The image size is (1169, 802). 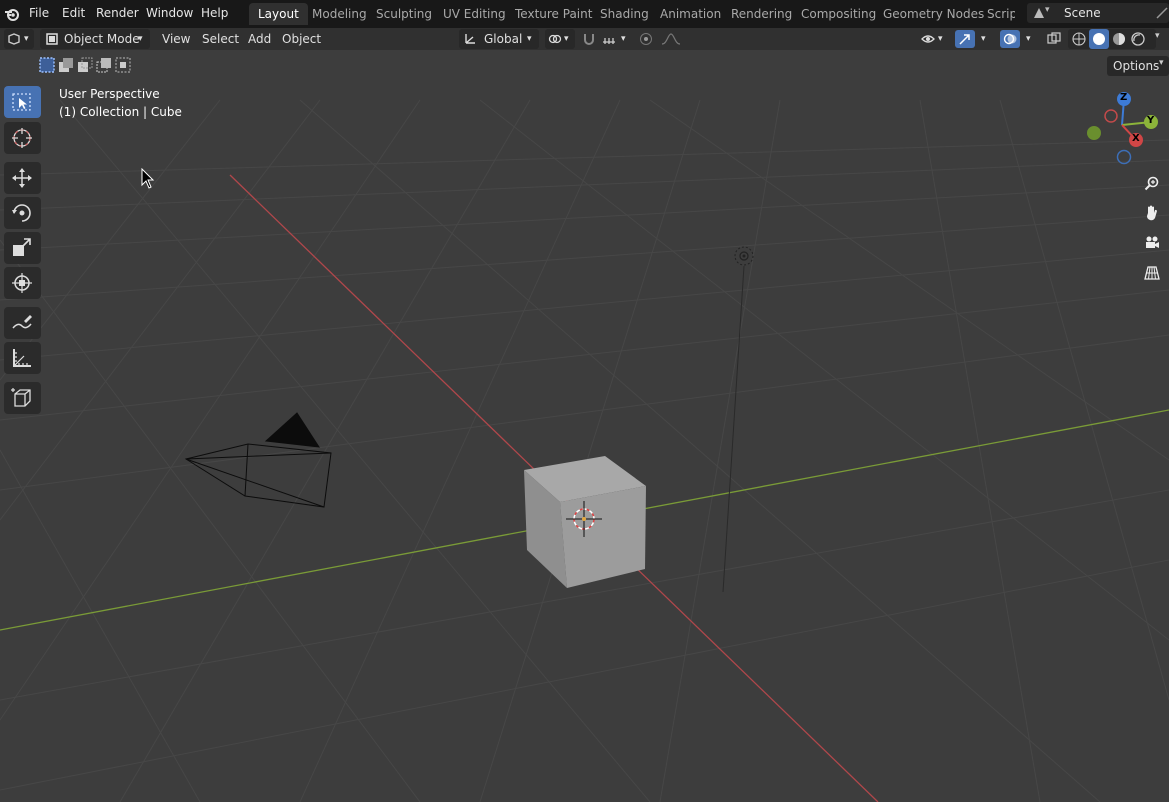 What do you see at coordinates (933, 14) in the screenshot?
I see `tab-geometry-nodes: Geometry Nodes` at bounding box center [933, 14].